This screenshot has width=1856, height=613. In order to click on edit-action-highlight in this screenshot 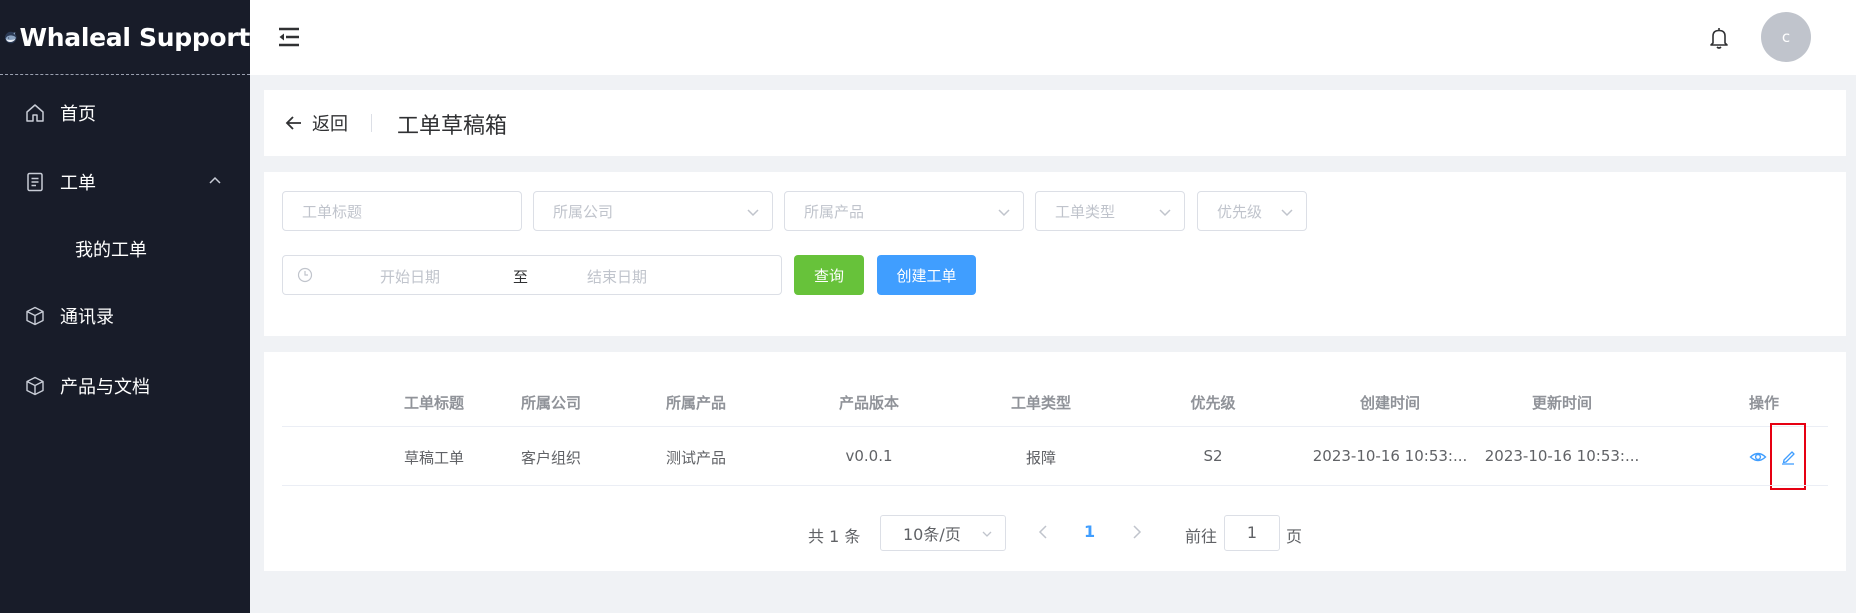, I will do `click(1788, 456)`.